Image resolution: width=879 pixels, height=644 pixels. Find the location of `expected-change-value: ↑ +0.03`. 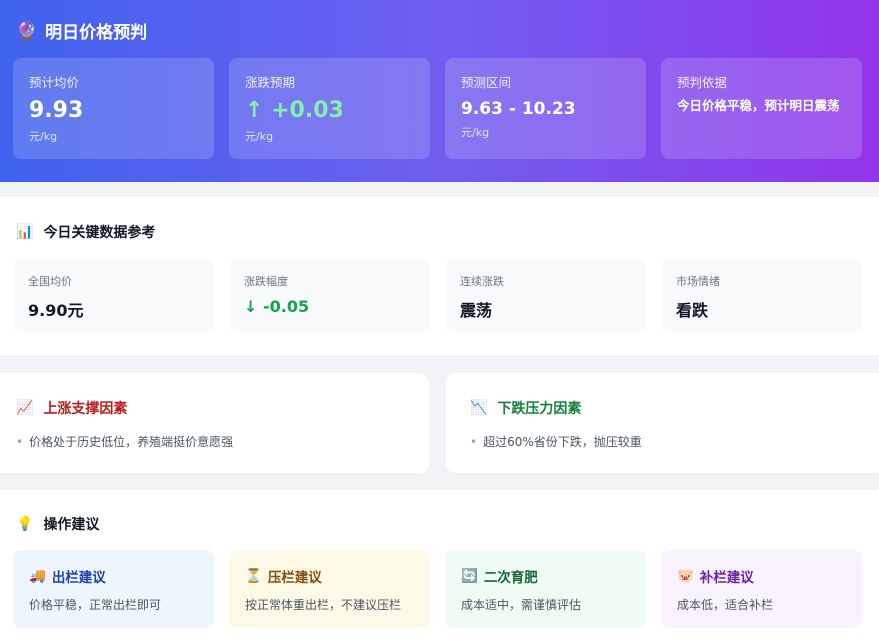

expected-change-value: ↑ +0.03 is located at coordinates (294, 110).